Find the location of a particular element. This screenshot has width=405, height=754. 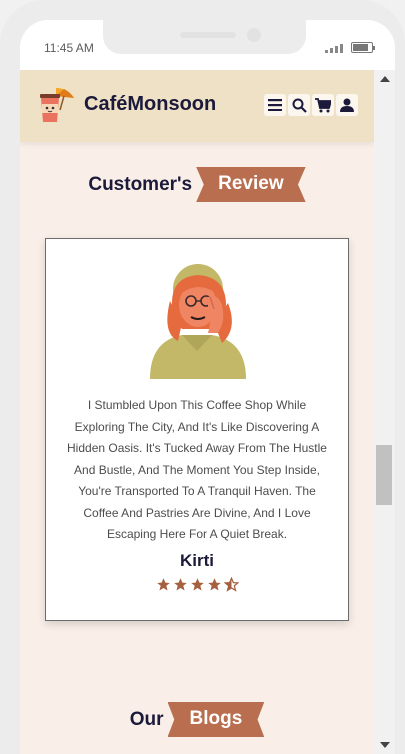

search-button is located at coordinates (299, 105).